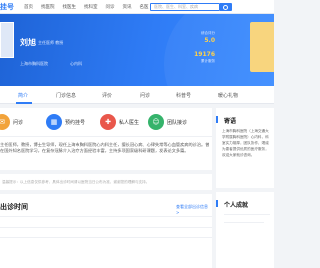 The height and width of the screenshot is (268, 320). I want to click on active-tab-indicator, so click(24, 103).